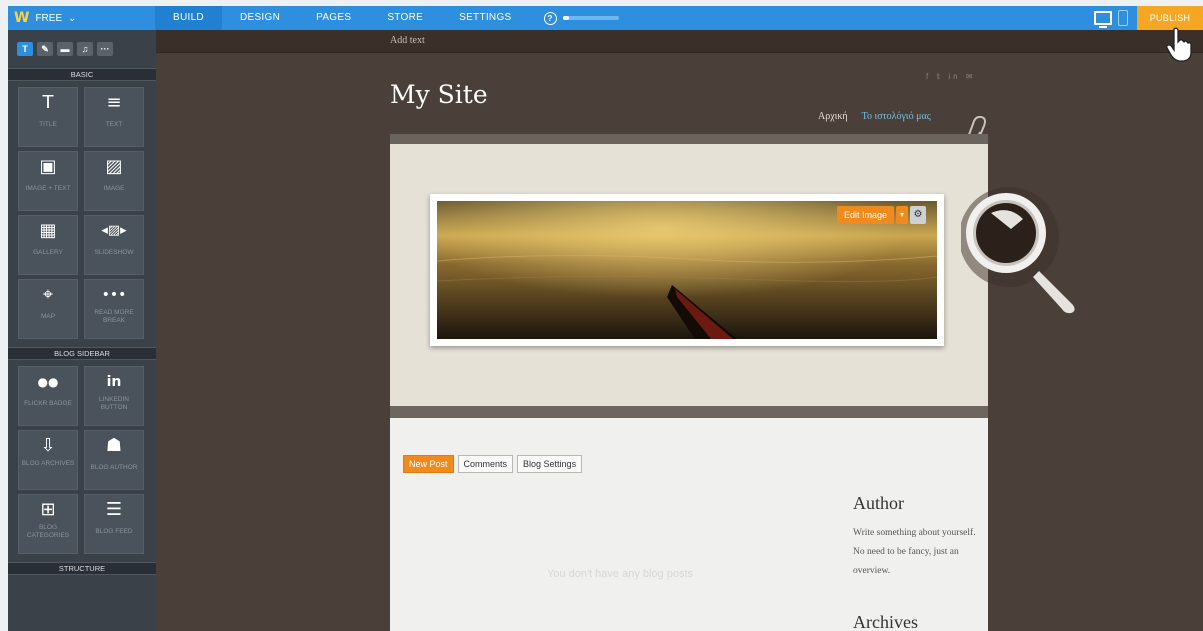 This screenshot has height=631, width=1203. Describe the element at coordinates (48, 124) in the screenshot. I see `element-label: TITLE` at that location.